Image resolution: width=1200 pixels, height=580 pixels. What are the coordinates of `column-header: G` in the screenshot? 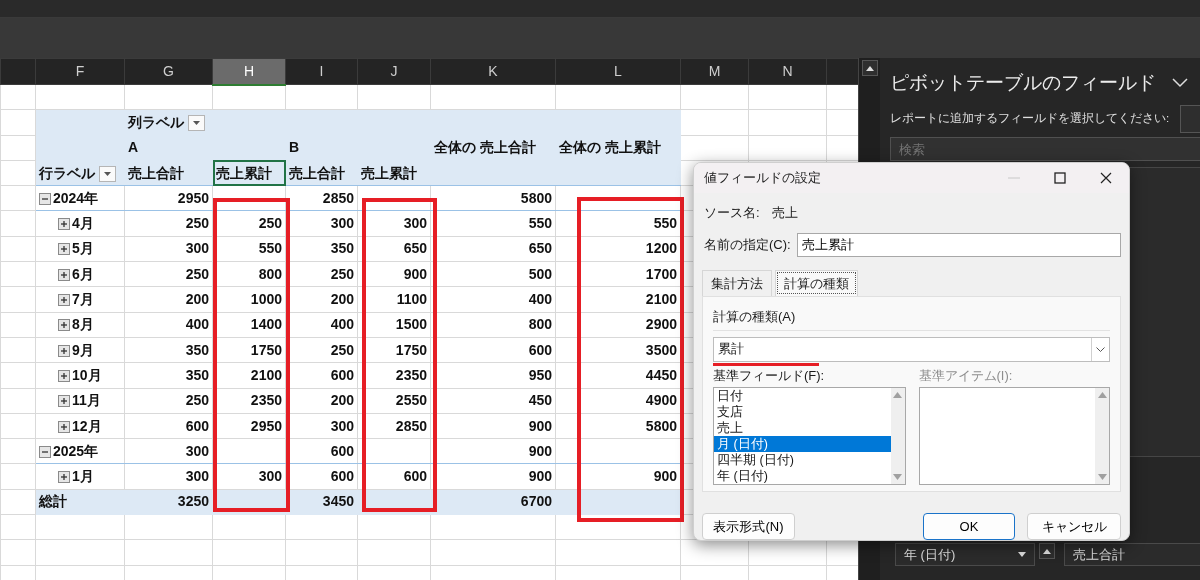 It's located at (168, 71).